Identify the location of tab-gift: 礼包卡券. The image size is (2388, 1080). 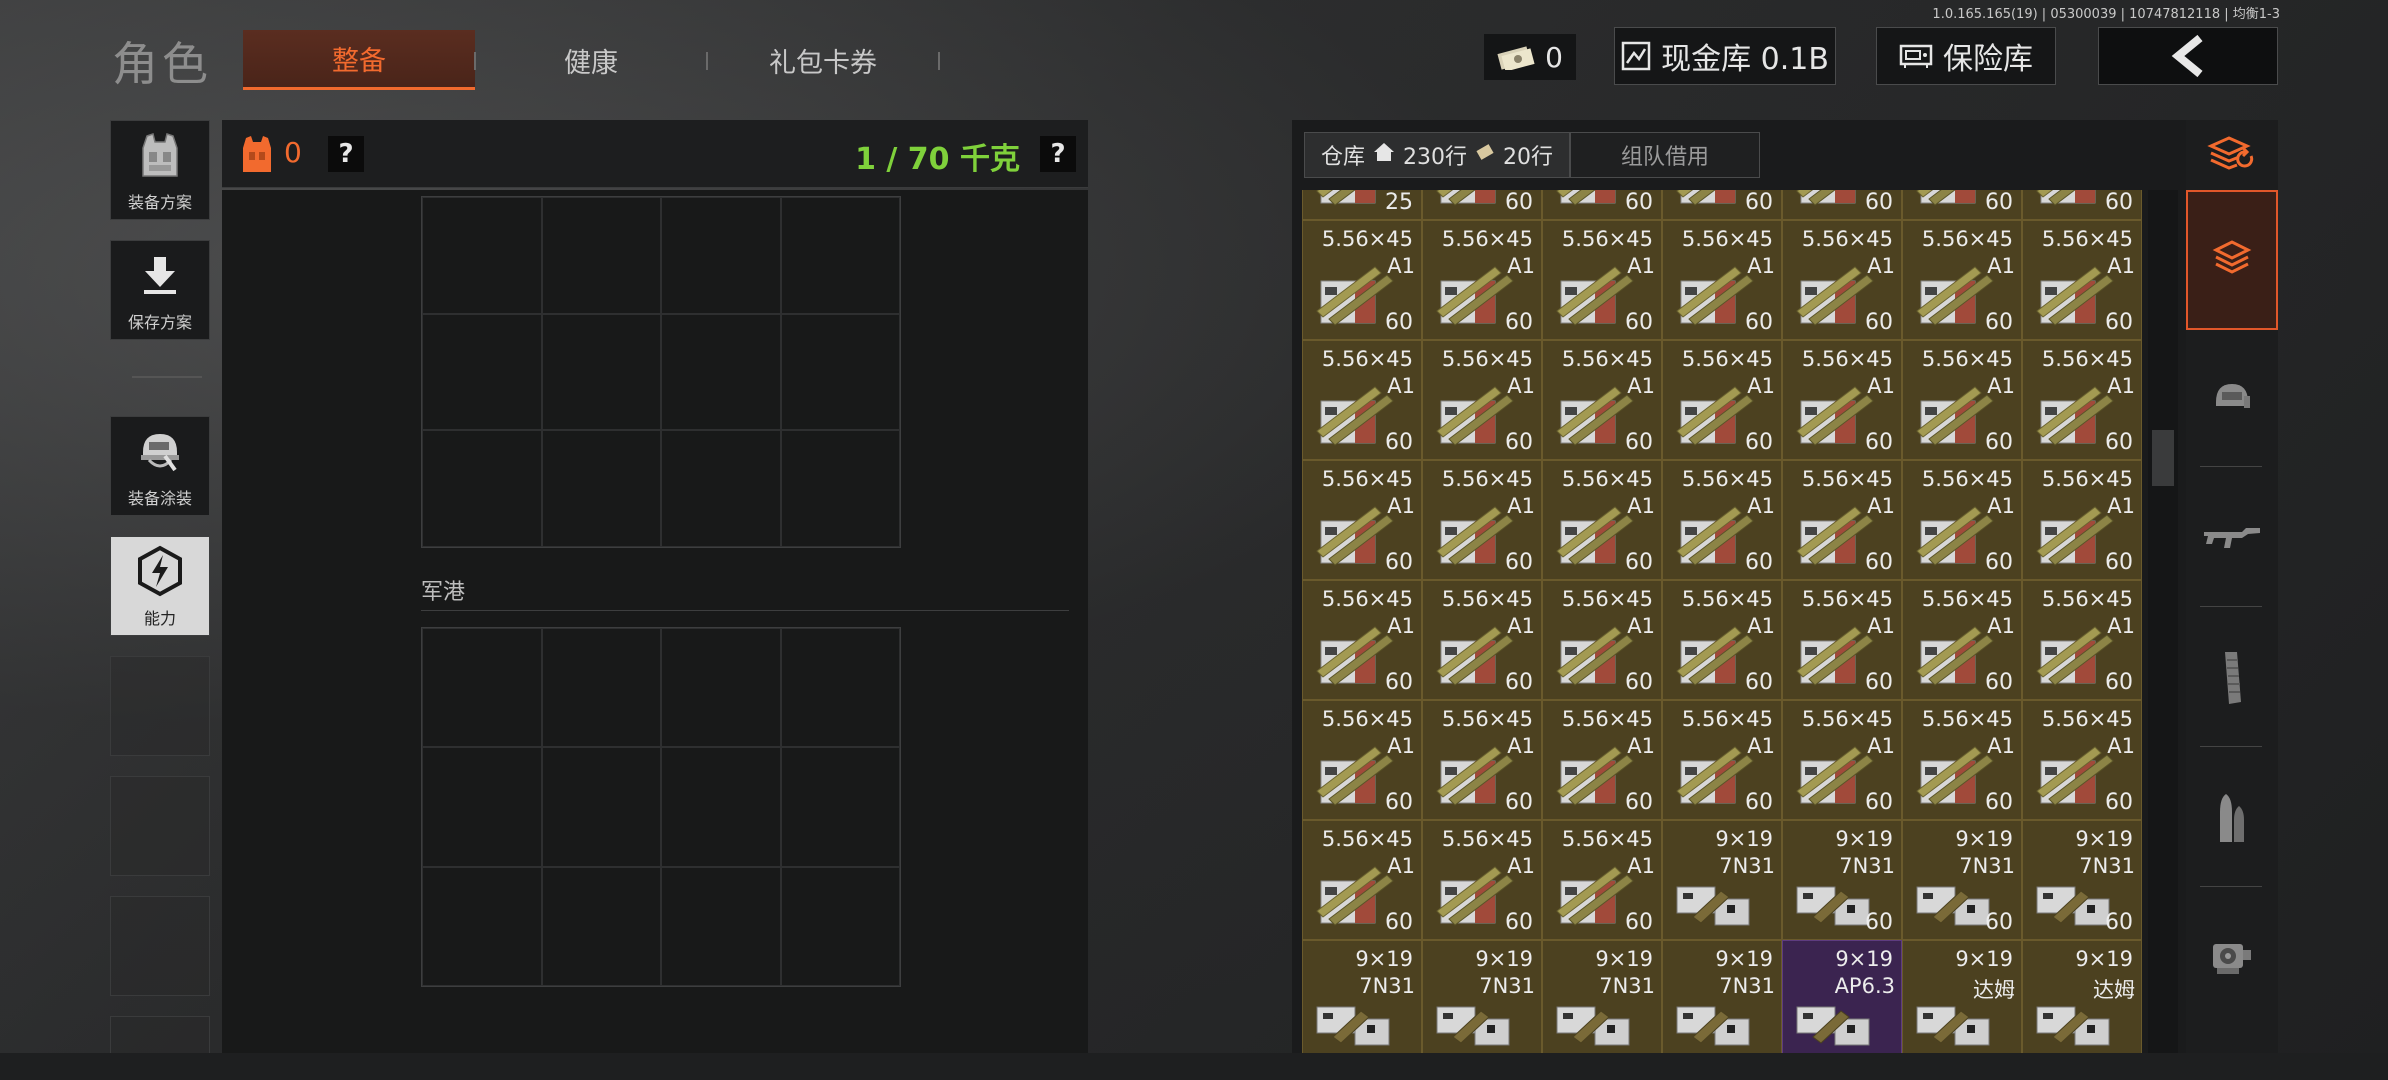
(823, 60).